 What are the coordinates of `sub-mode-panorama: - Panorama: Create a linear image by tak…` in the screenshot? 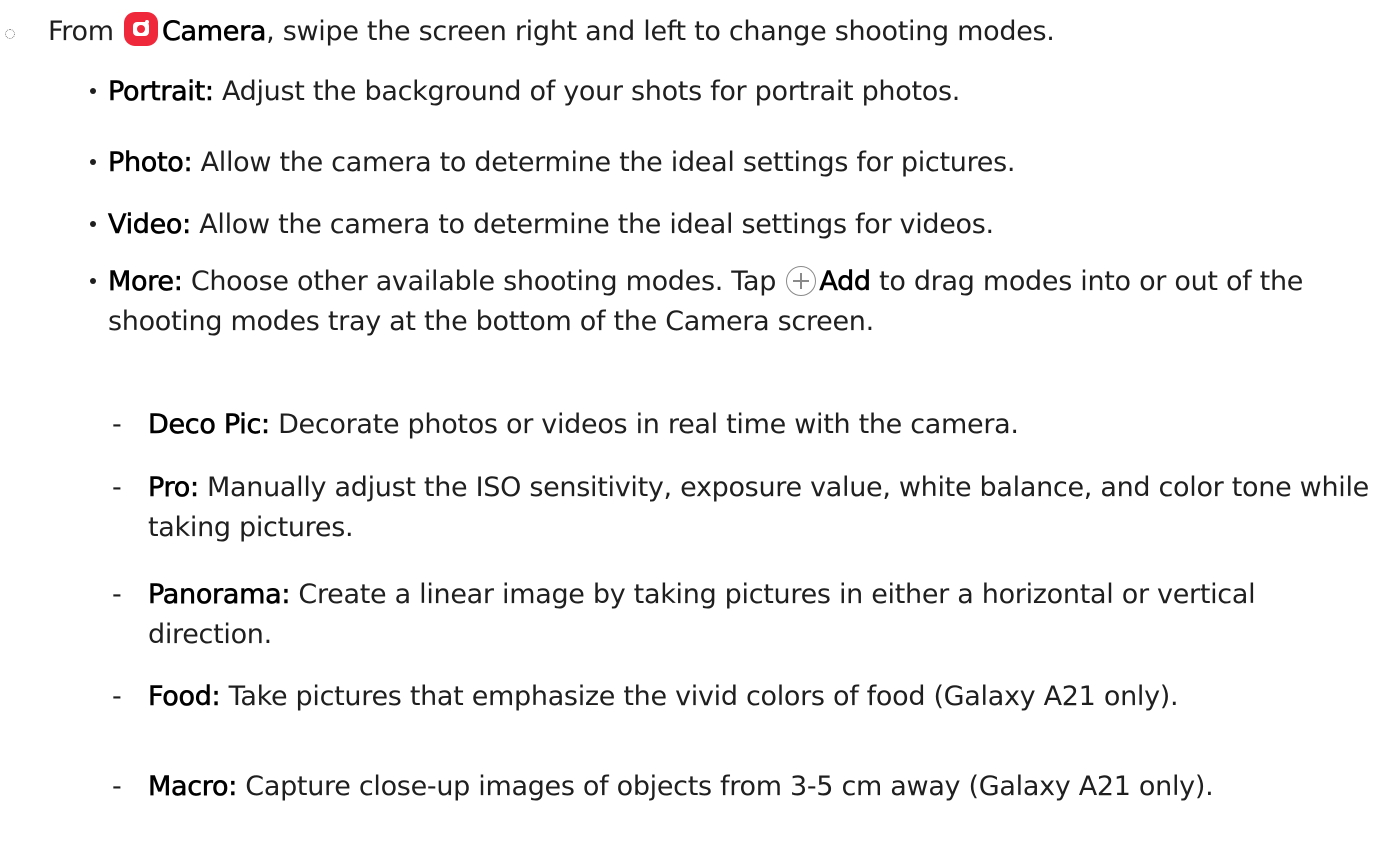 It's located at (747, 615).